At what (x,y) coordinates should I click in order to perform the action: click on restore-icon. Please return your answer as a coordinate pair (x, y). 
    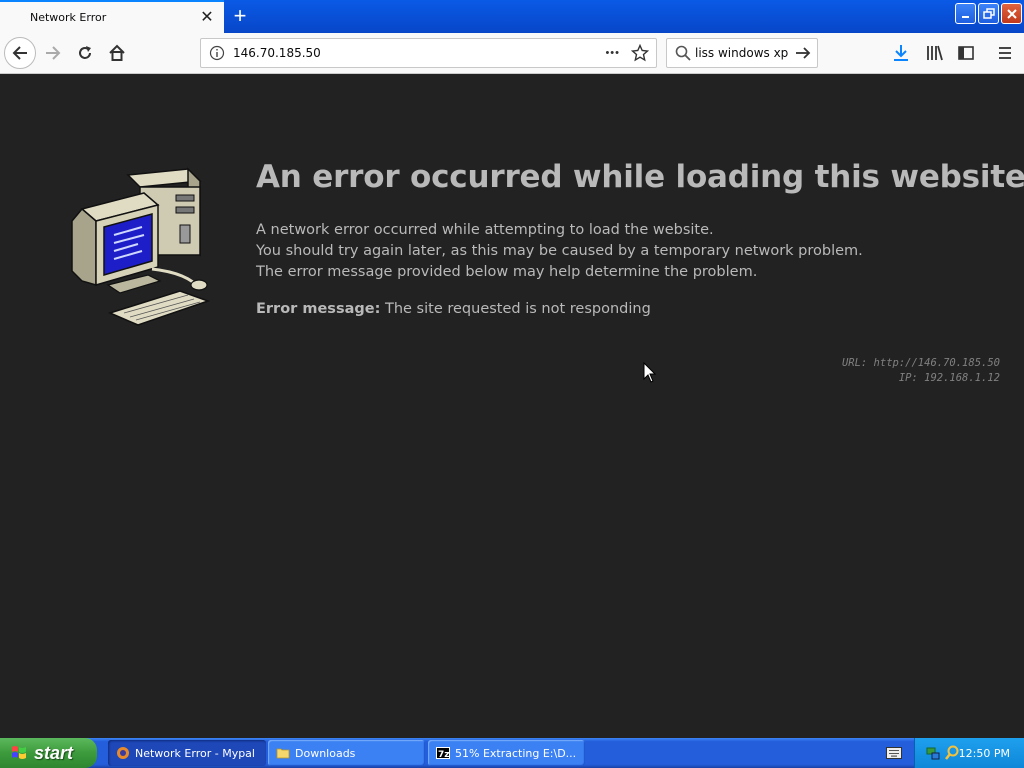
    Looking at the image, I should click on (988, 13).